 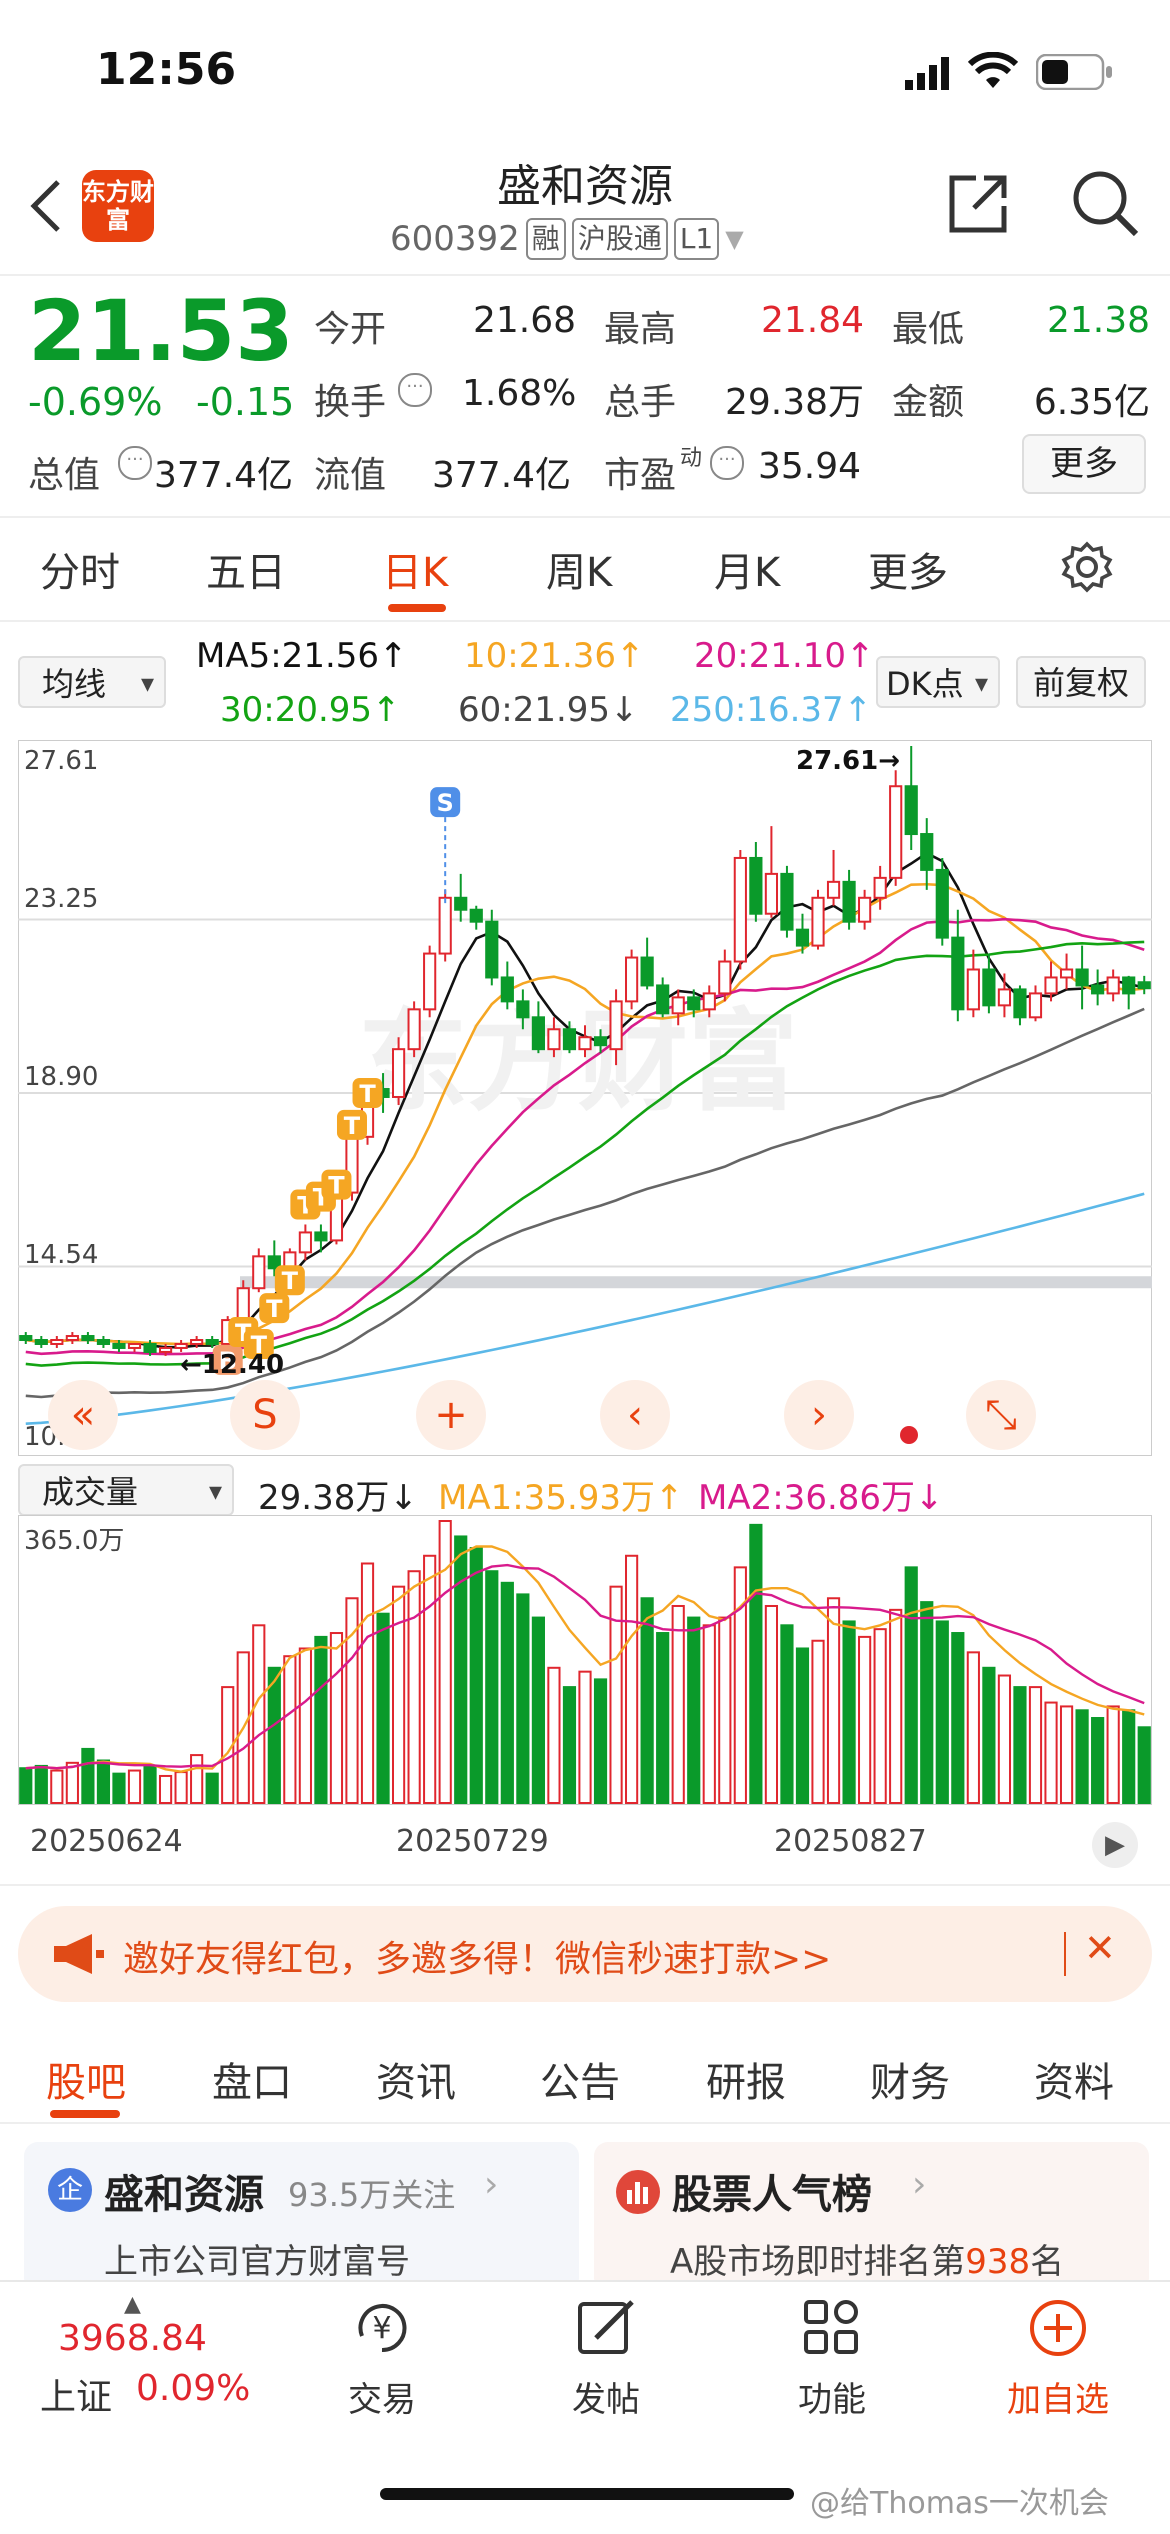 I want to click on pe-superscript: 动, so click(x=691, y=458).